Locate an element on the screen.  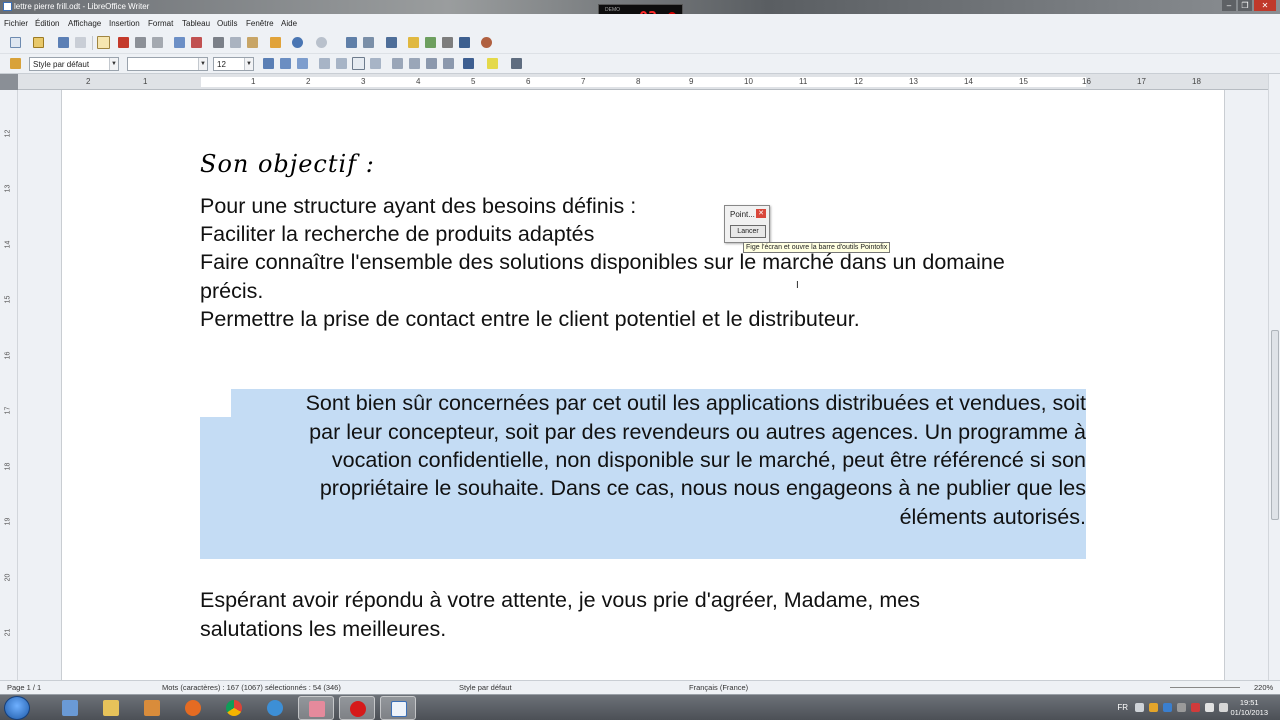
pointofix-icon is located at coordinates (317, 709).